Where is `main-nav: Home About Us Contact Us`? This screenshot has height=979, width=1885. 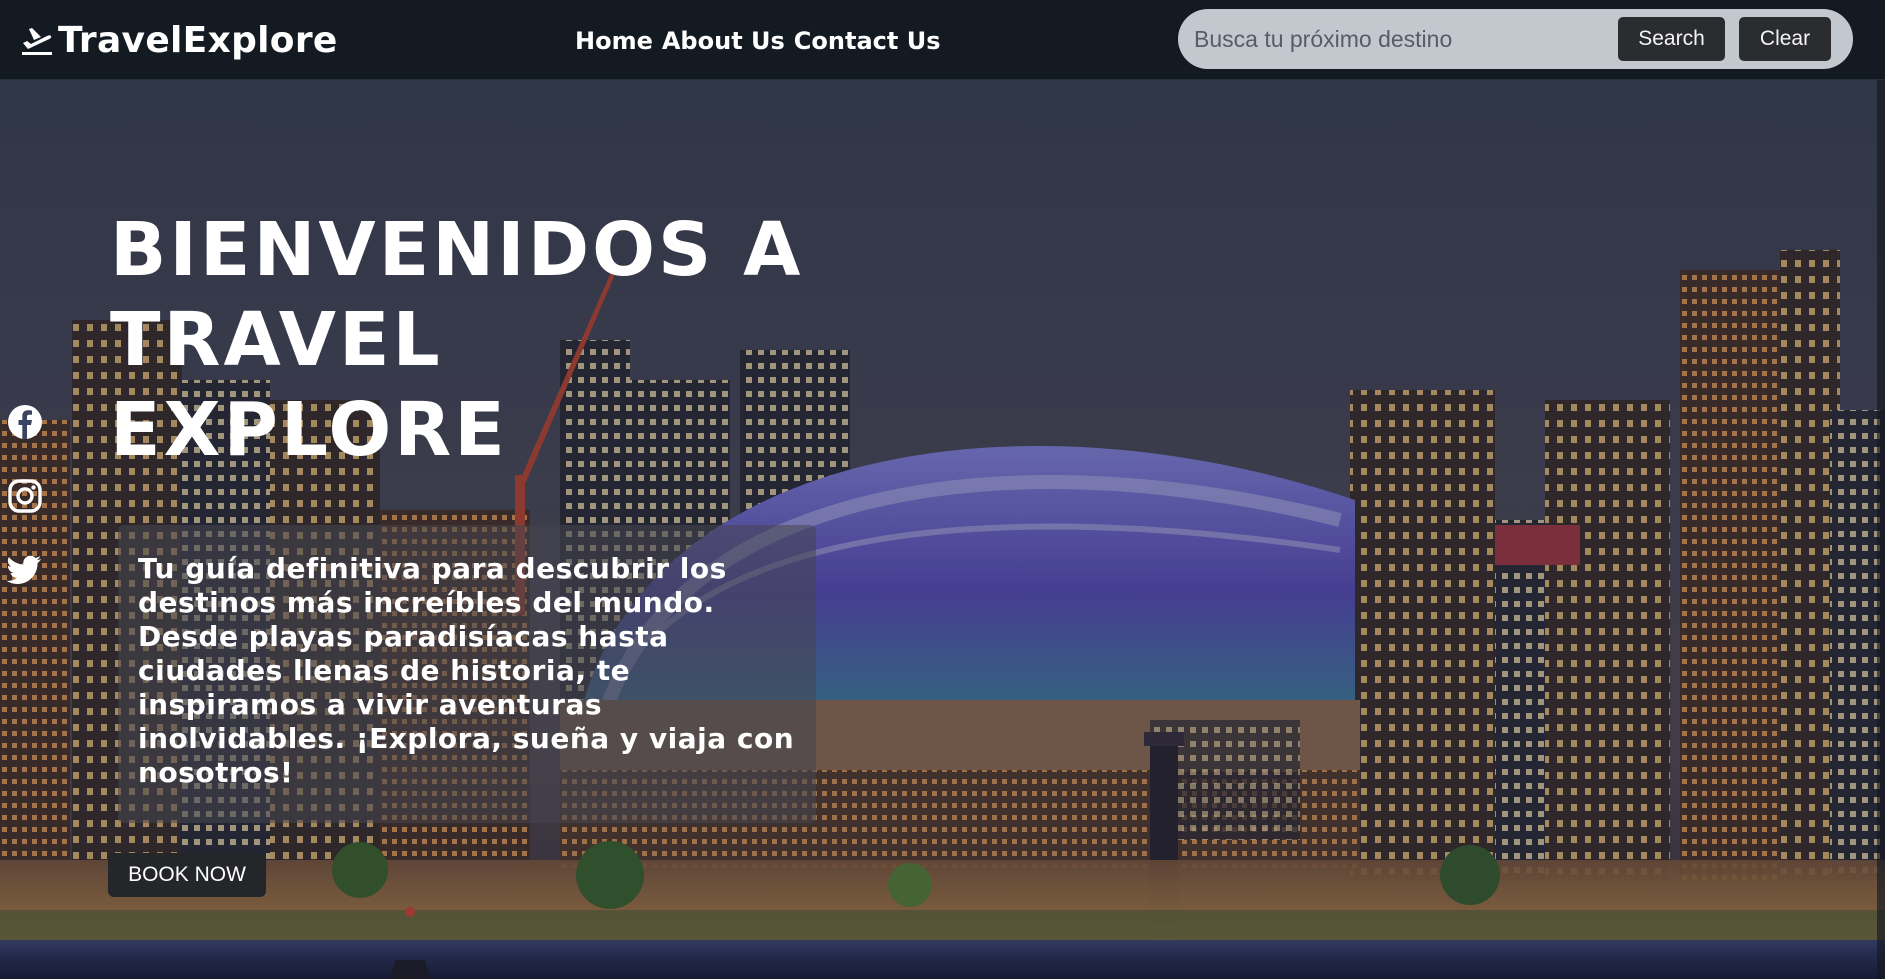 main-nav: Home About Us Contact Us is located at coordinates (757, 41).